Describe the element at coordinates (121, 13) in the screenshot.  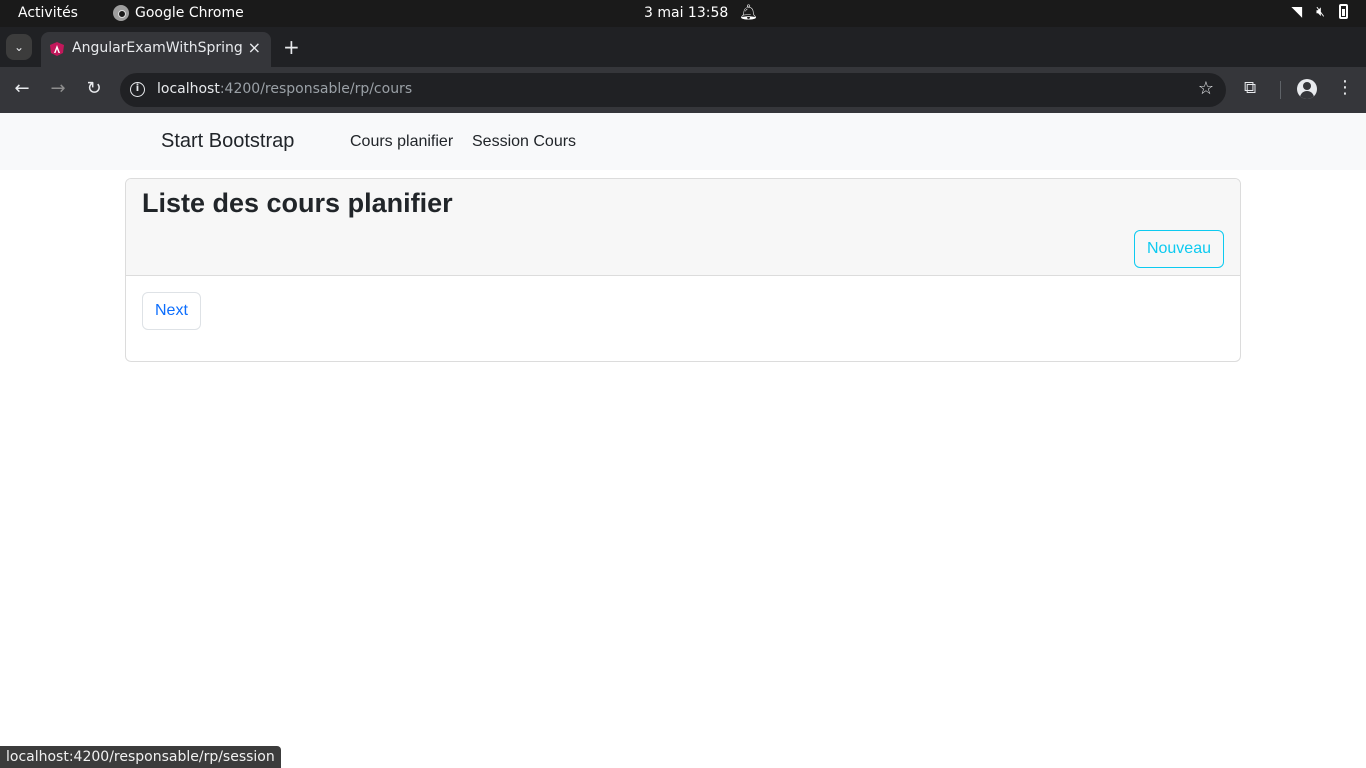
I see `chrome-icon` at that location.